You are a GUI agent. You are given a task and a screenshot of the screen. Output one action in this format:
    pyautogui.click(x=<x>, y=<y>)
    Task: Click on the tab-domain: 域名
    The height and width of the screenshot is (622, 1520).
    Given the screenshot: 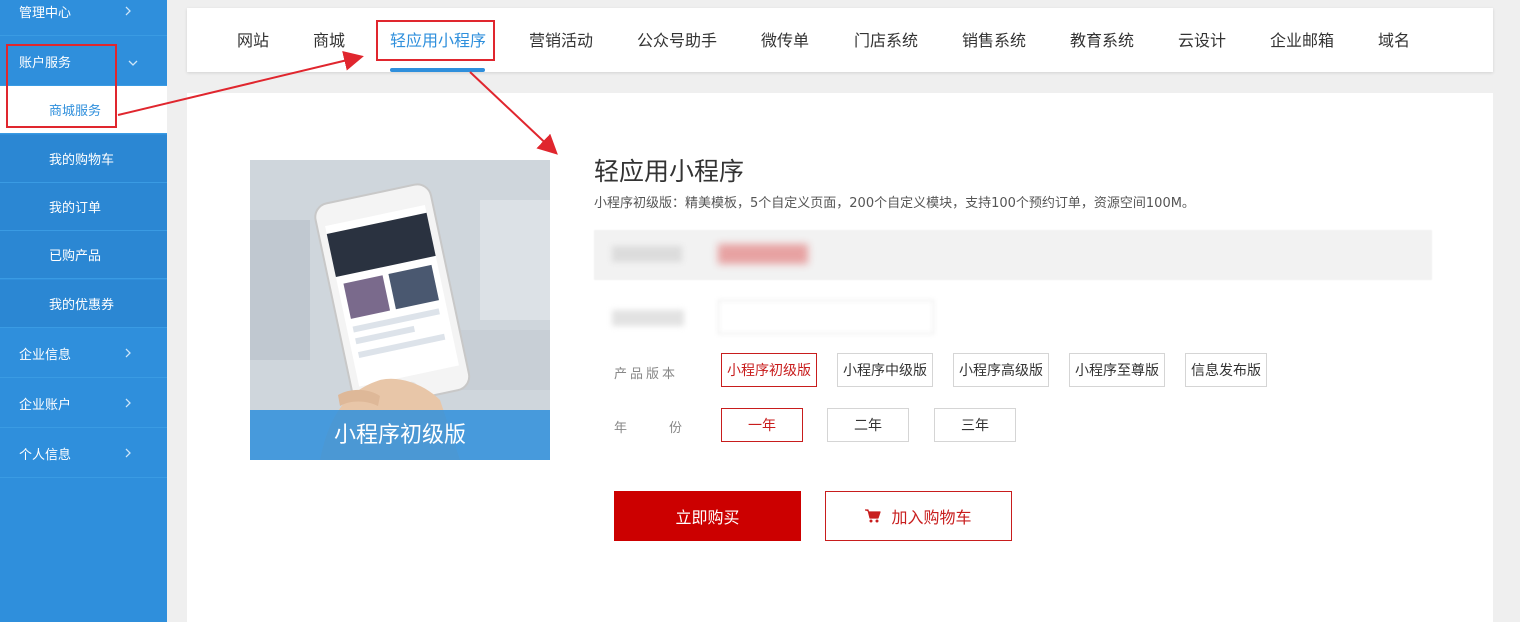 What is the action you would take?
    pyautogui.click(x=1394, y=40)
    